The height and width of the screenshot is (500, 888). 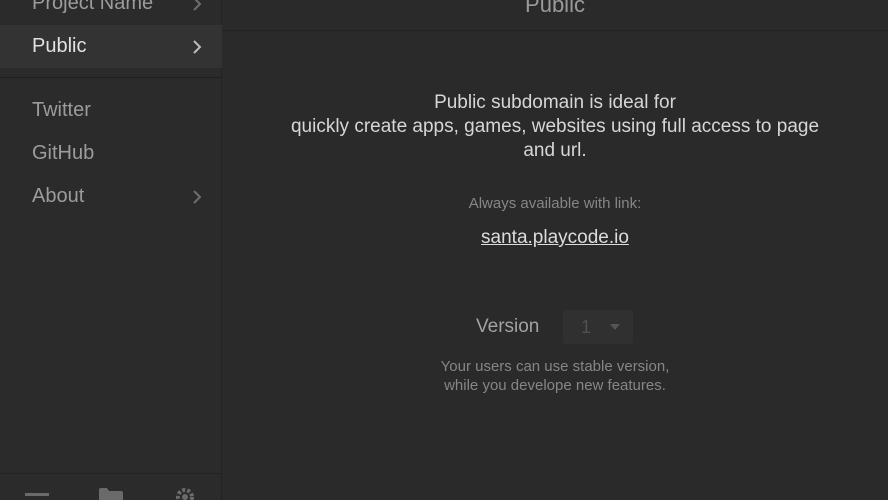 I want to click on version-value: 1, so click(x=586, y=327).